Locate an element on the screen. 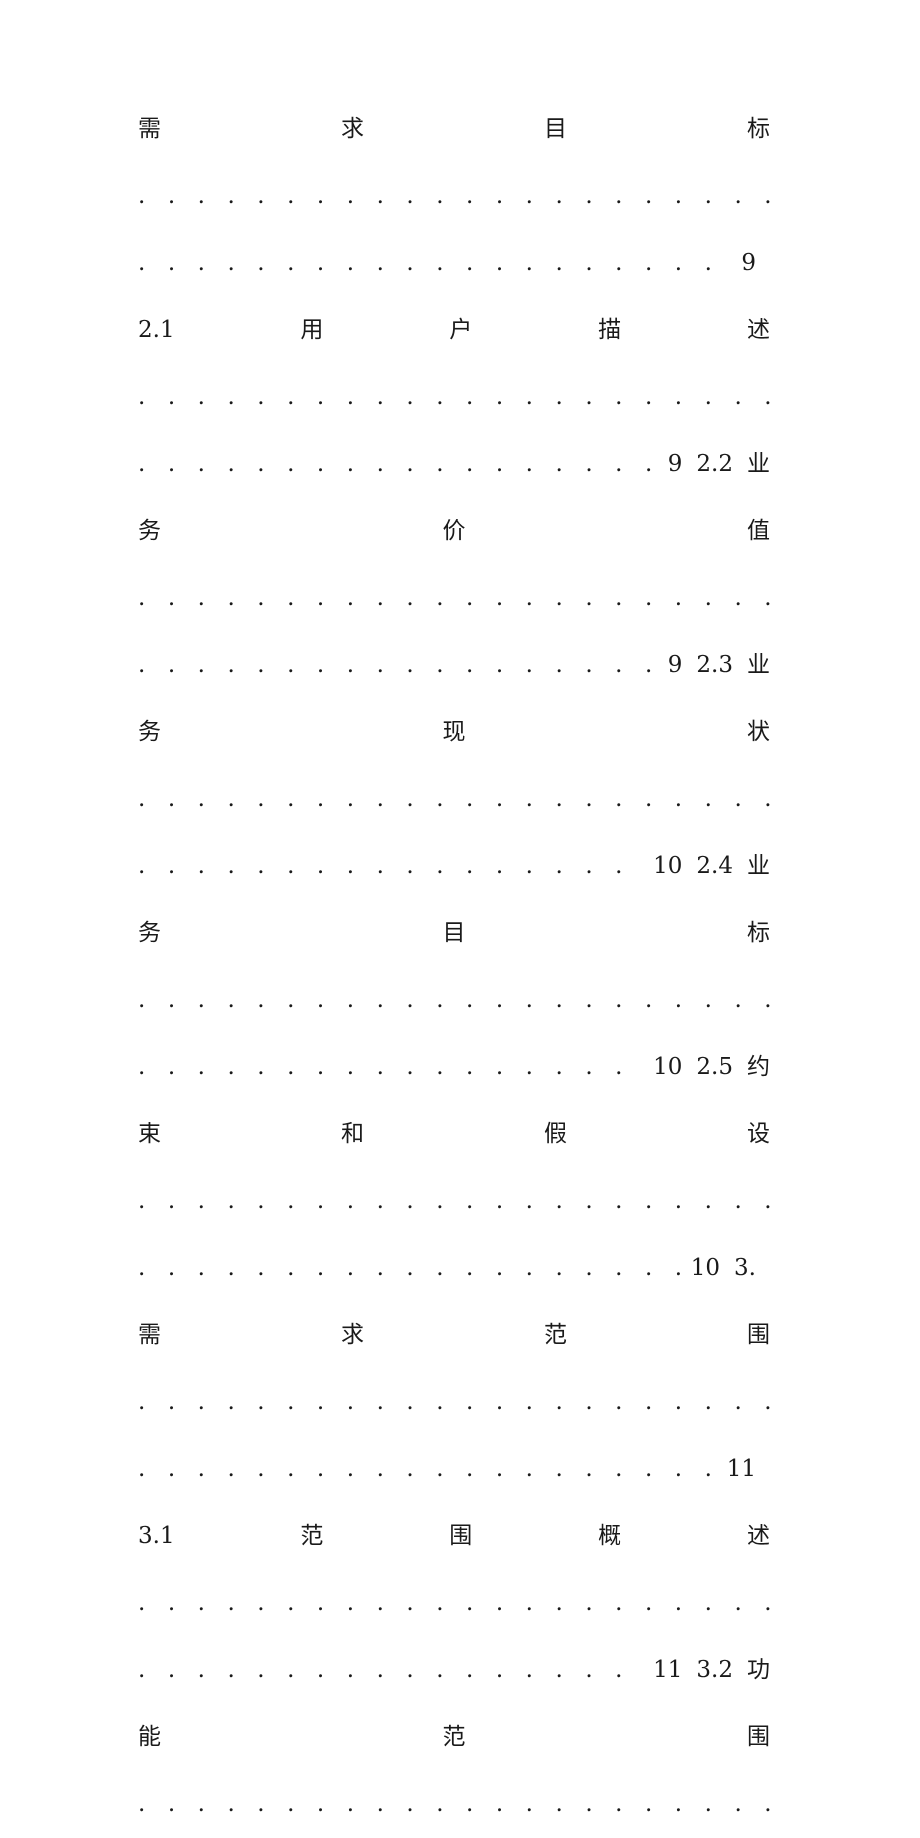 This screenshot has width=920, height=1838. toc-title-glyph: 3.1 is located at coordinates (156, 1536).